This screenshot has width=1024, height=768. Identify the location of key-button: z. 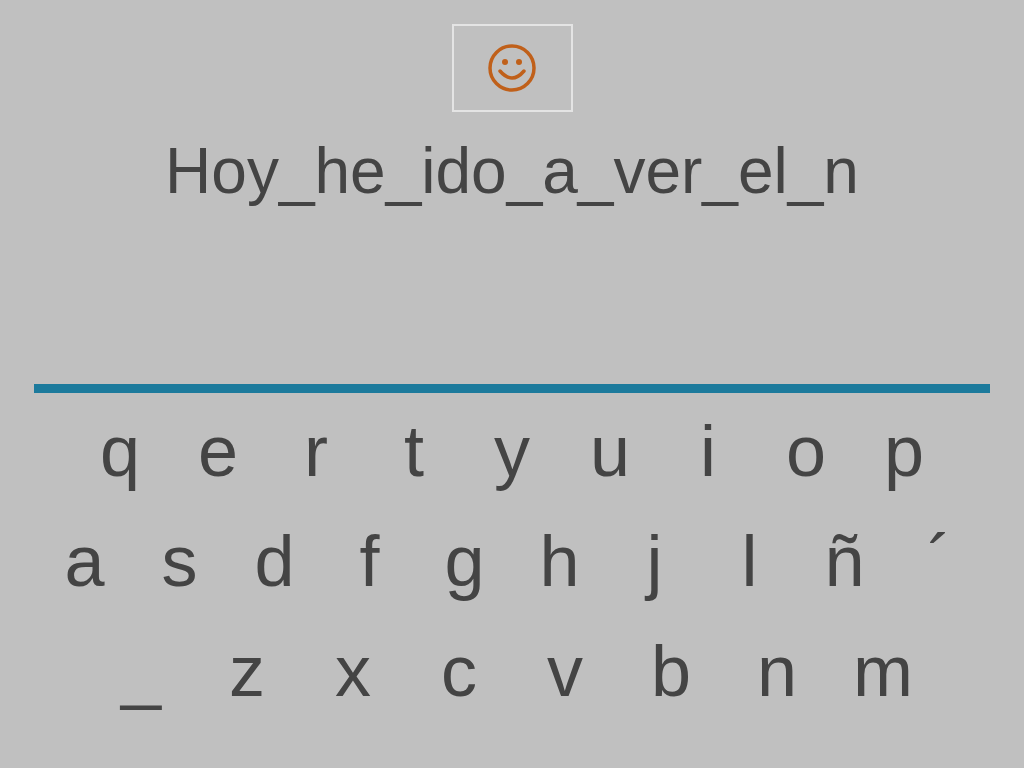
(247, 671).